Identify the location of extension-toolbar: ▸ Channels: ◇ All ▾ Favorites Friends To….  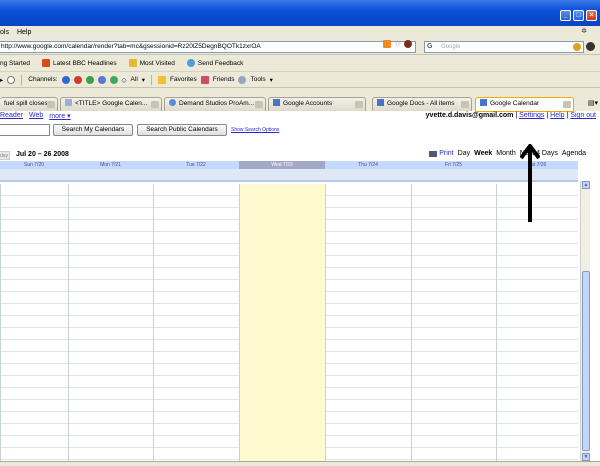
(300, 79).